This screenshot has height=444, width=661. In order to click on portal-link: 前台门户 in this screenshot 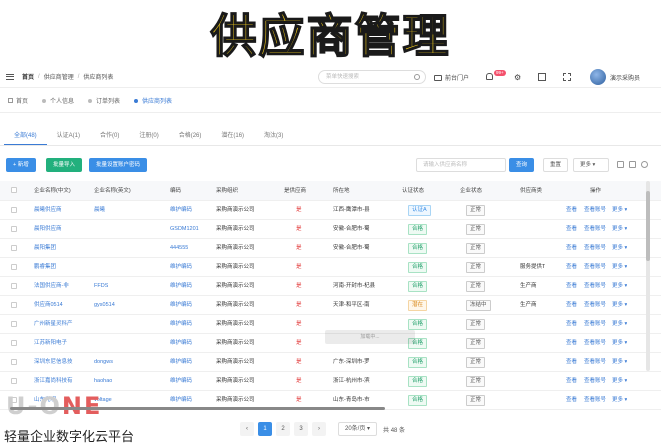, I will do `click(451, 77)`.